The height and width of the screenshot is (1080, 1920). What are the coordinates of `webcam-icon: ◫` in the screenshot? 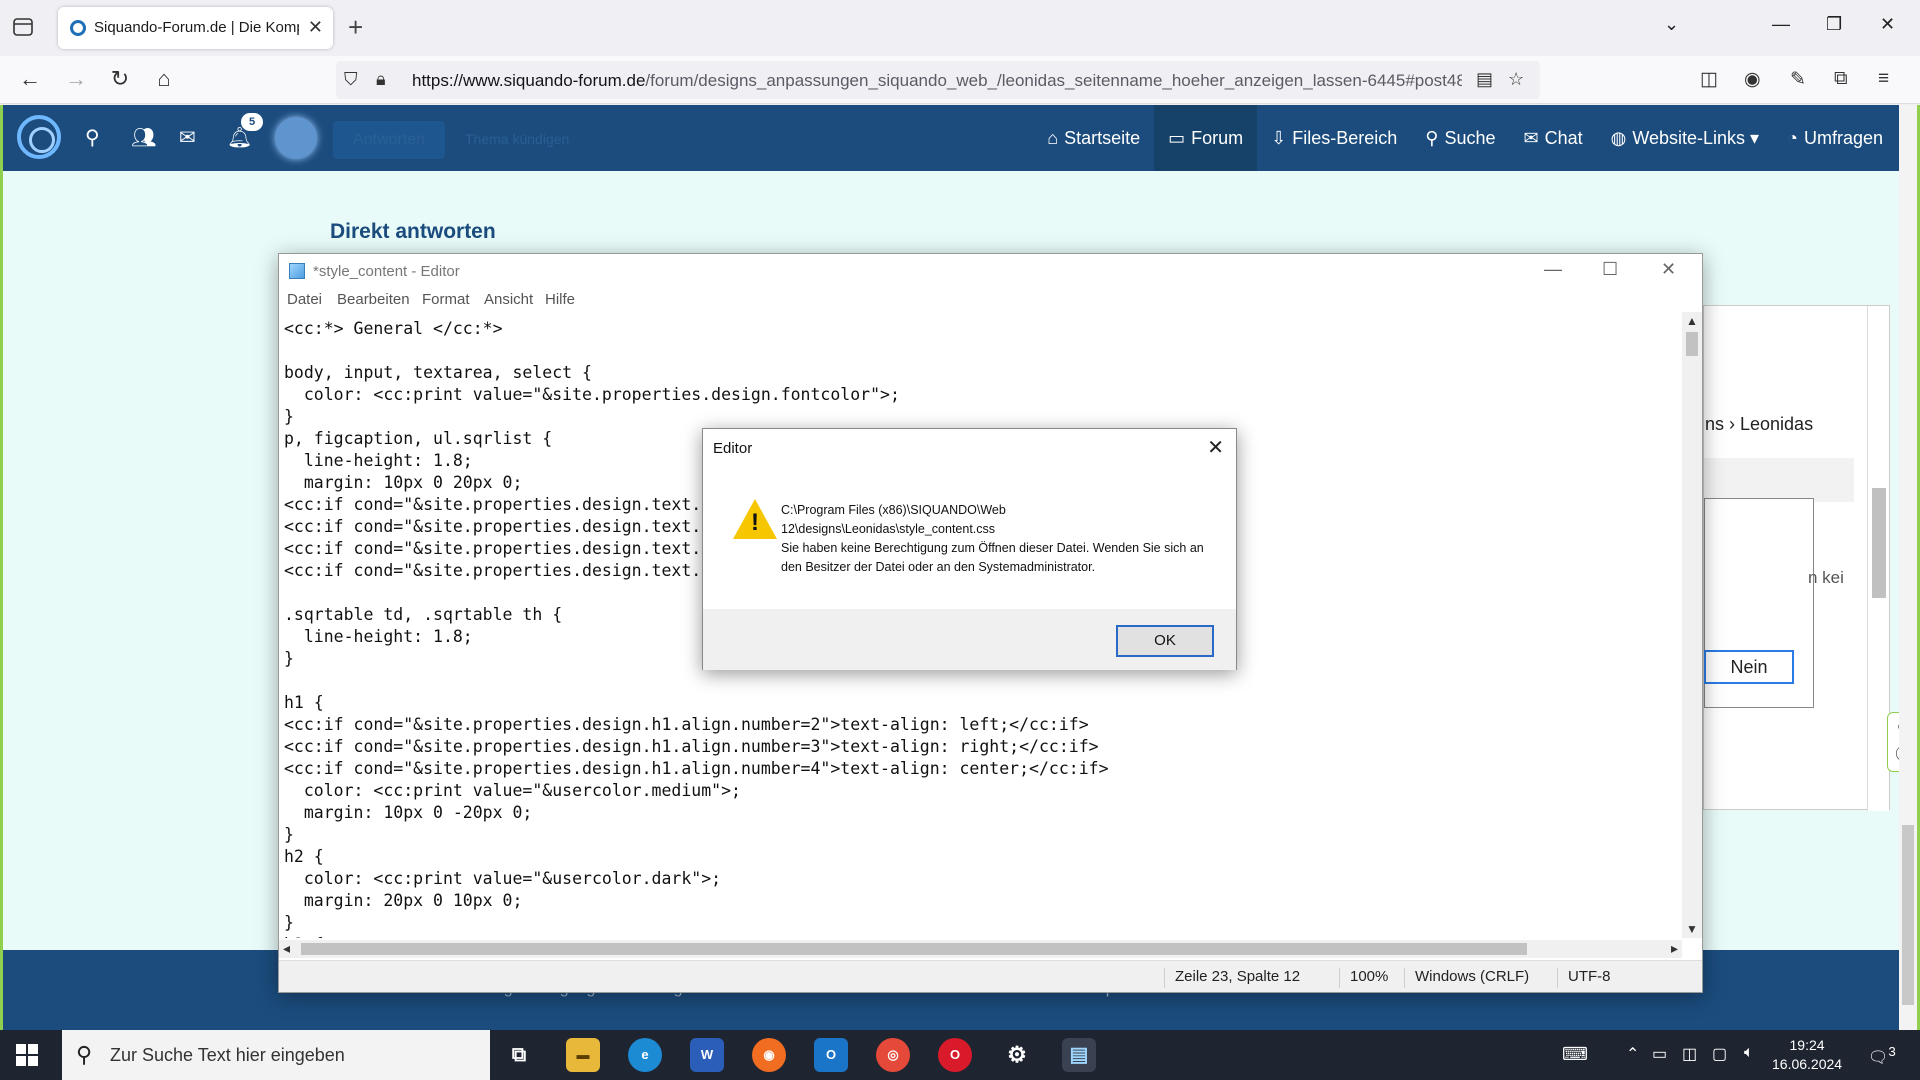 It's located at (1689, 1054).